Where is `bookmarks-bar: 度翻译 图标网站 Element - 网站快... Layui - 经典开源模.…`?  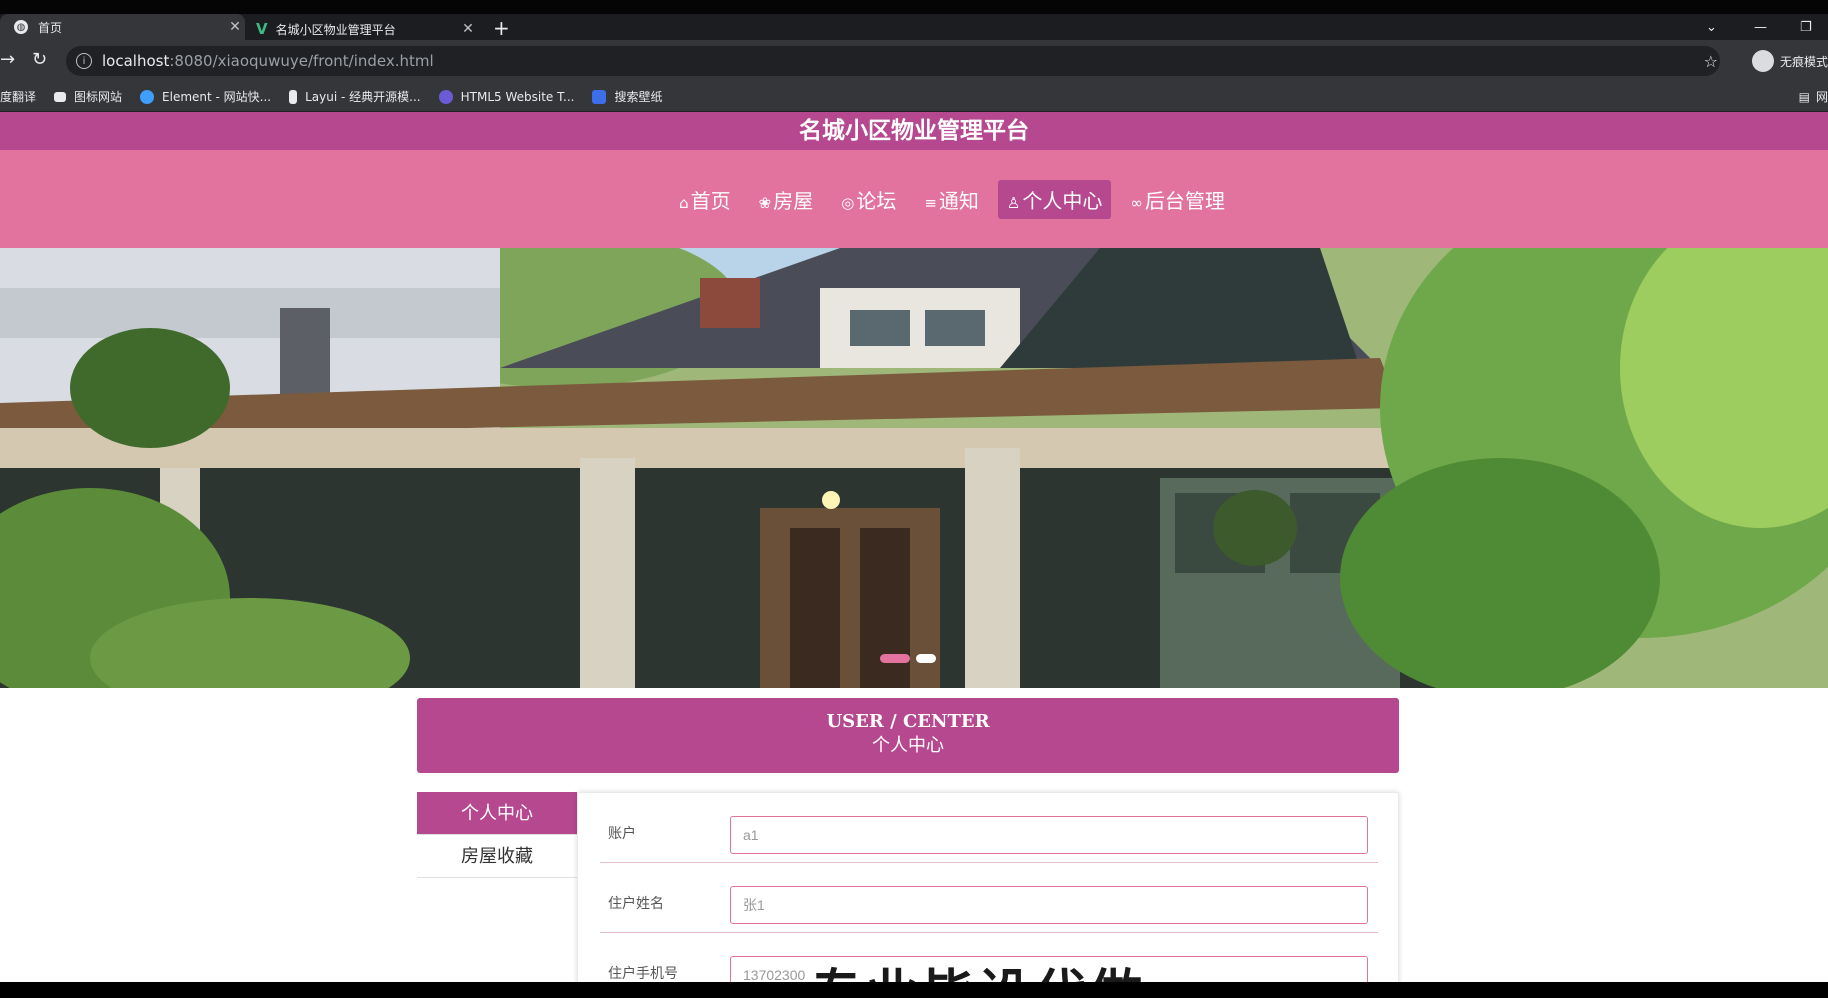
bookmarks-bar: 度翻译 图标网站 Element - 网站快... Layui - 经典开源模.… is located at coordinates (914, 97).